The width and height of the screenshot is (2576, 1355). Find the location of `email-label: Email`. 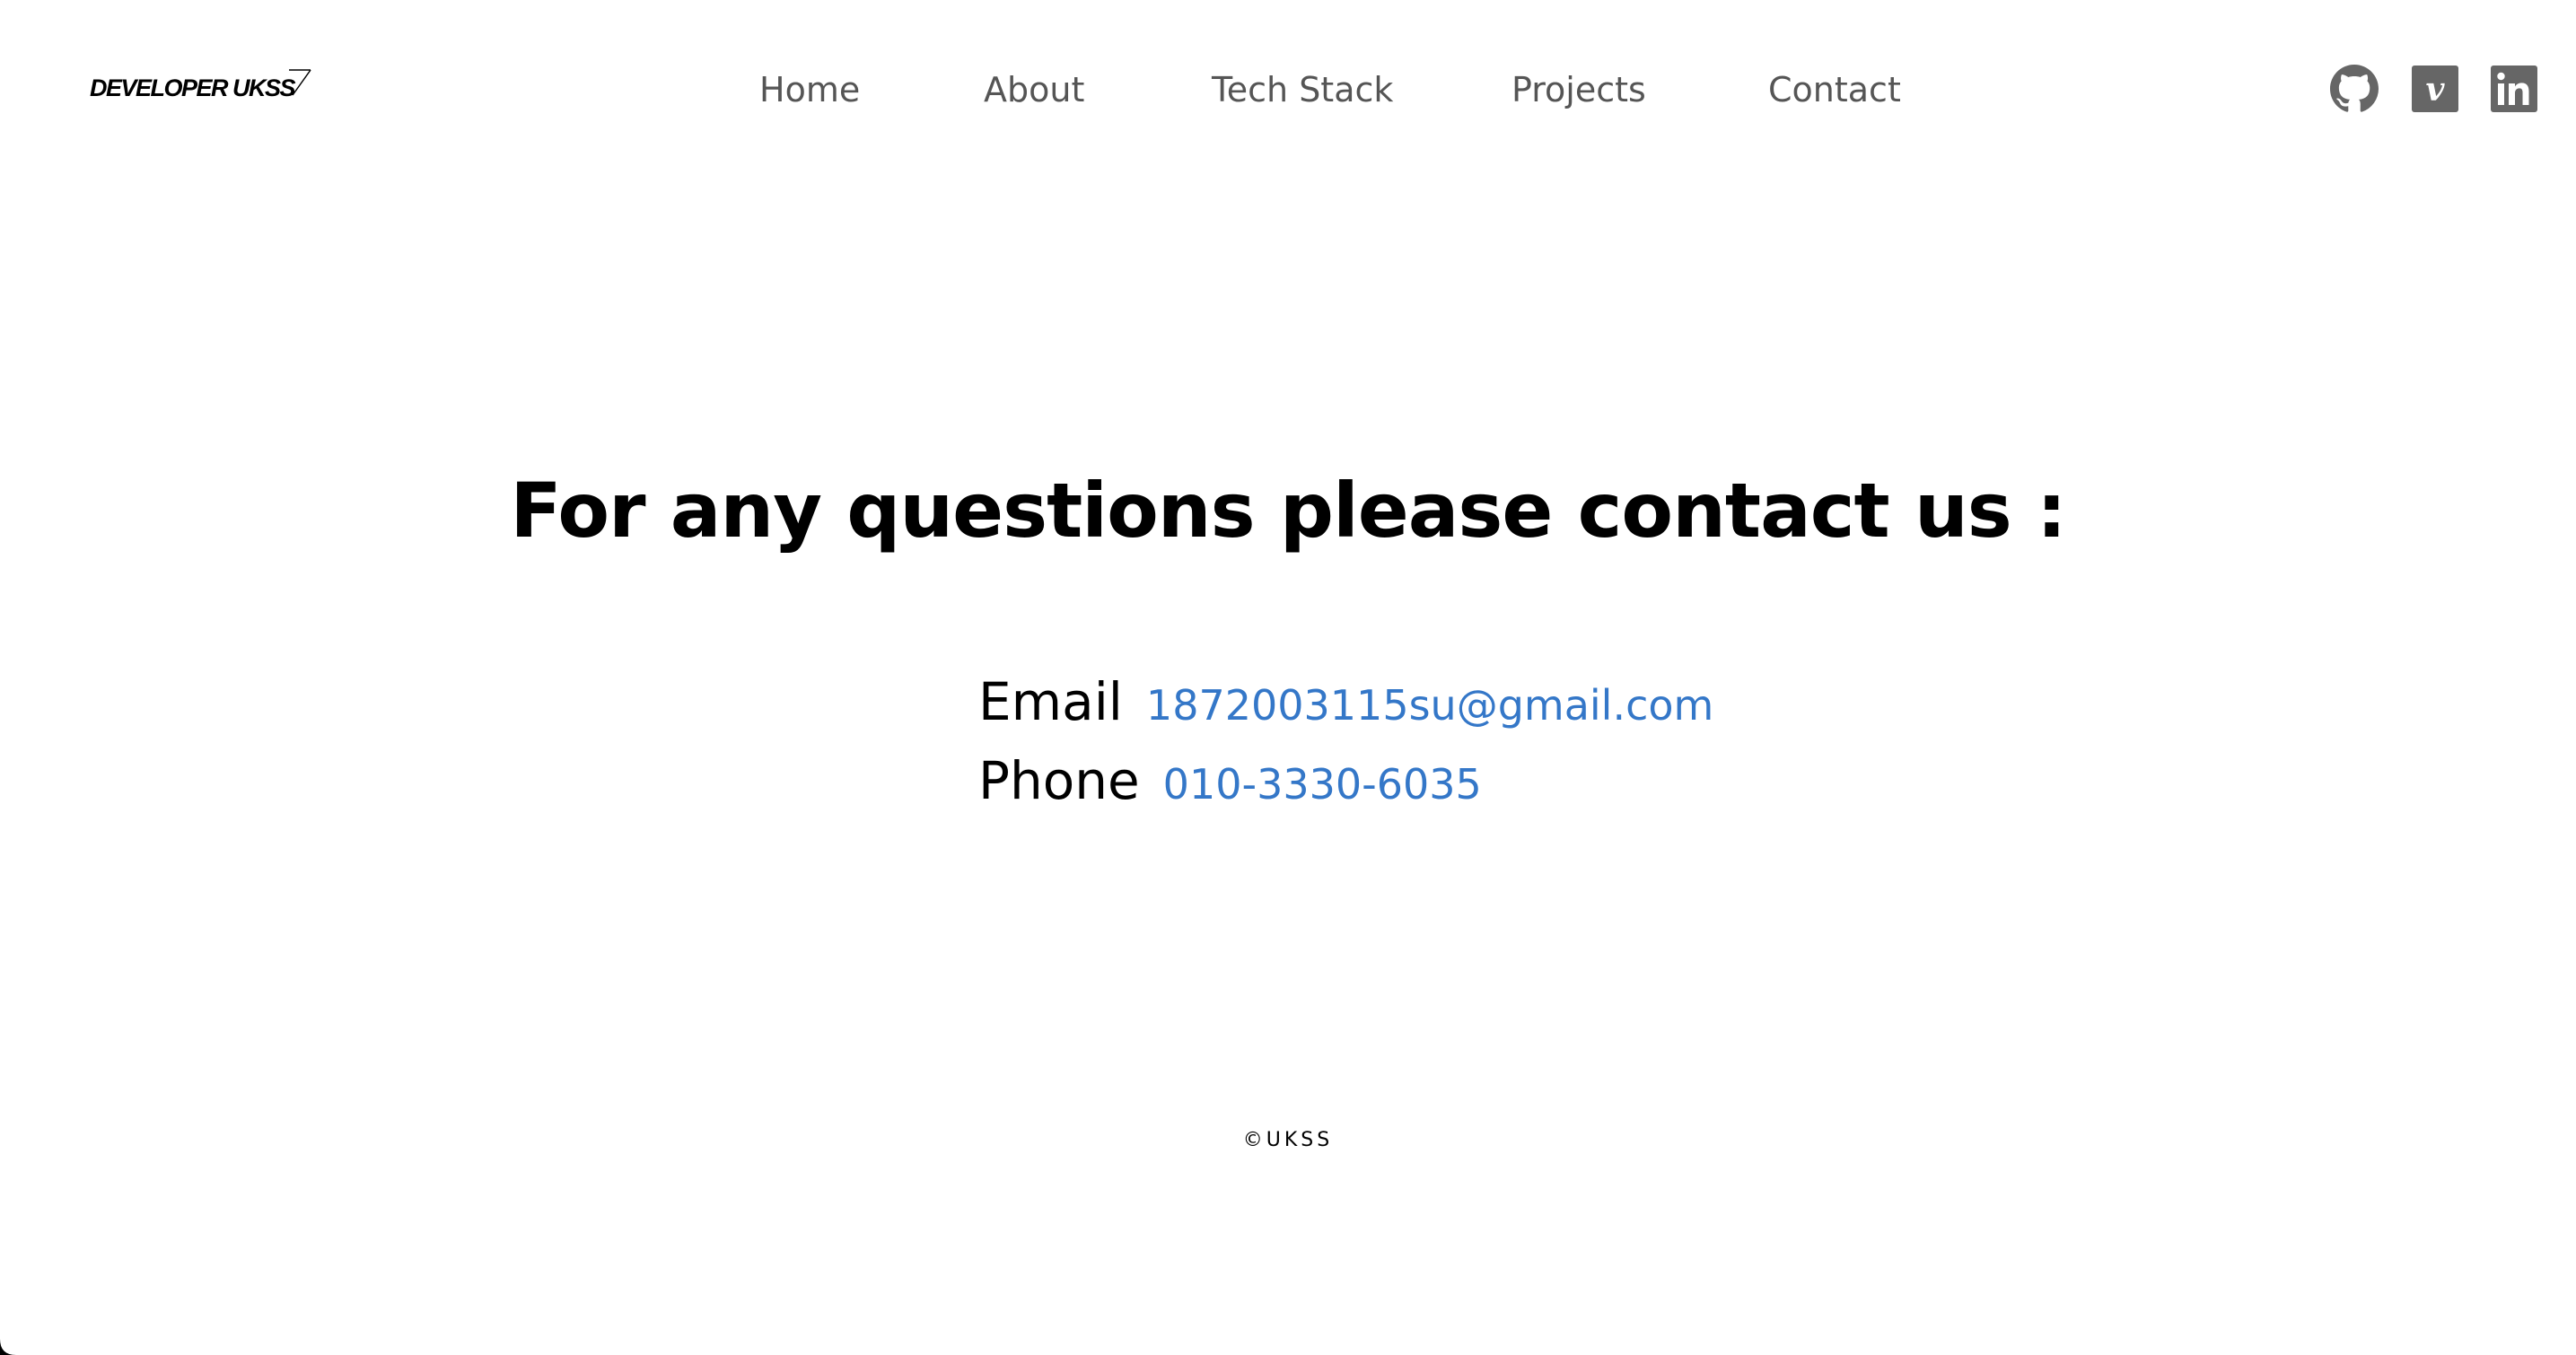

email-label: Email is located at coordinates (1050, 701).